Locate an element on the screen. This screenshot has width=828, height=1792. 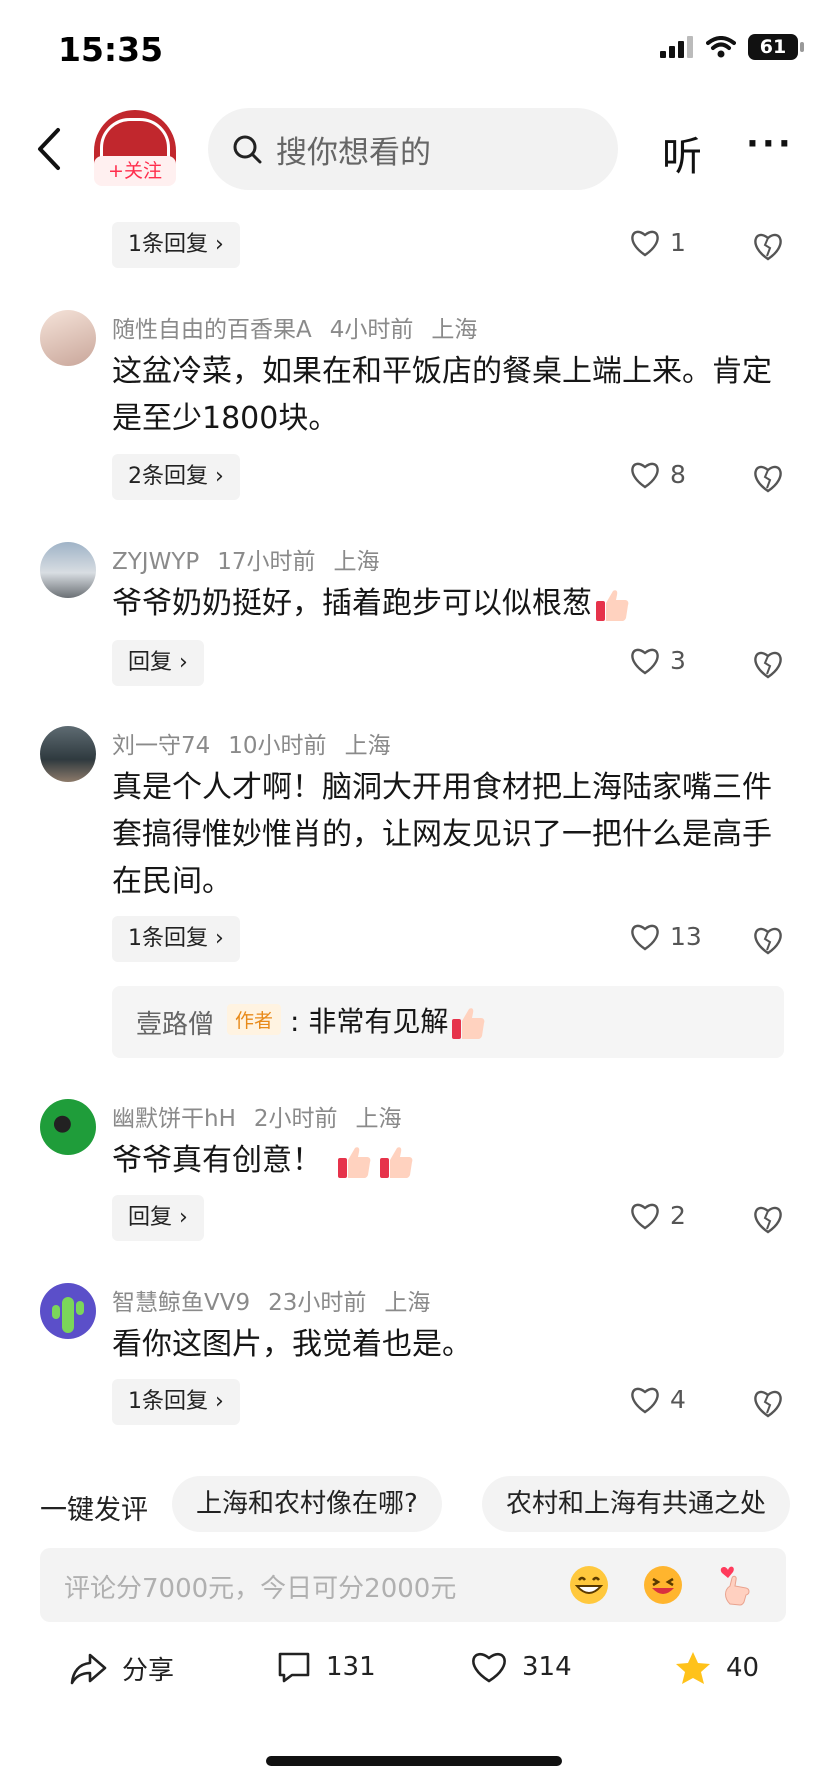
username: 智慧鲸鱼VV9 is located at coordinates (181, 1303).